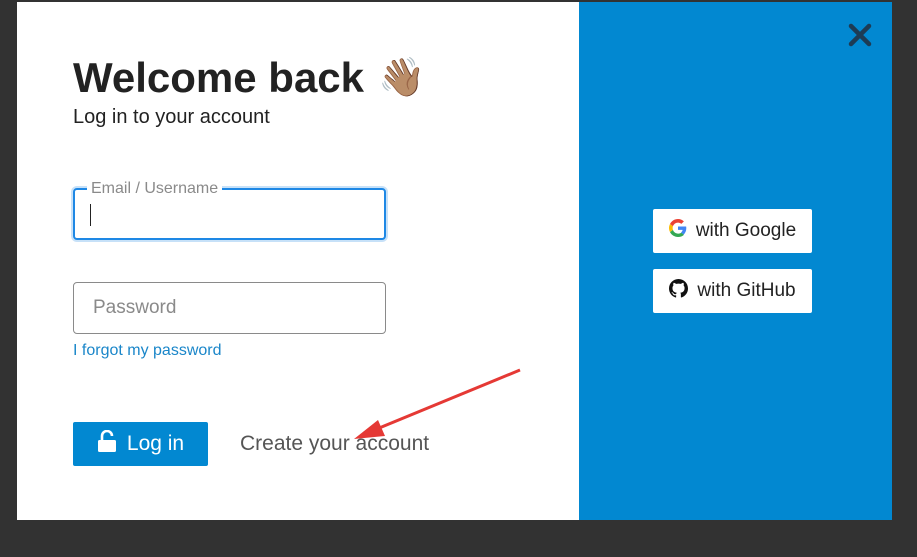 This screenshot has height=557, width=917. I want to click on email-username-input, so click(229, 214).